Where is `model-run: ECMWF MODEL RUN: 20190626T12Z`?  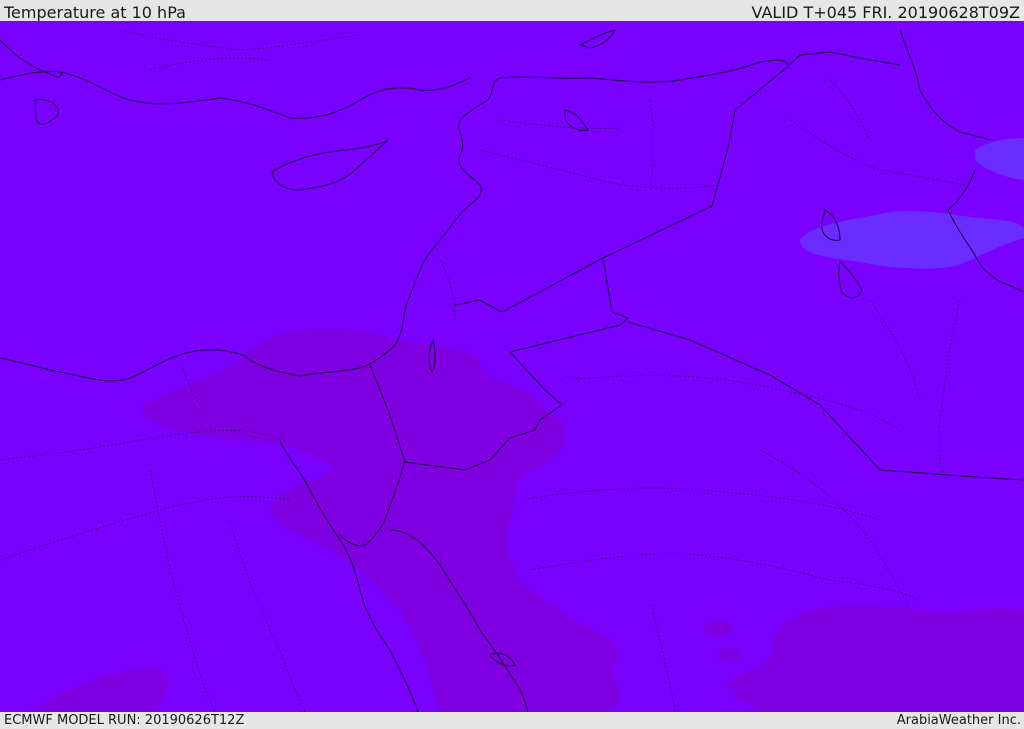
model-run: ECMWF MODEL RUN: 20190626T12Z is located at coordinates (124, 720).